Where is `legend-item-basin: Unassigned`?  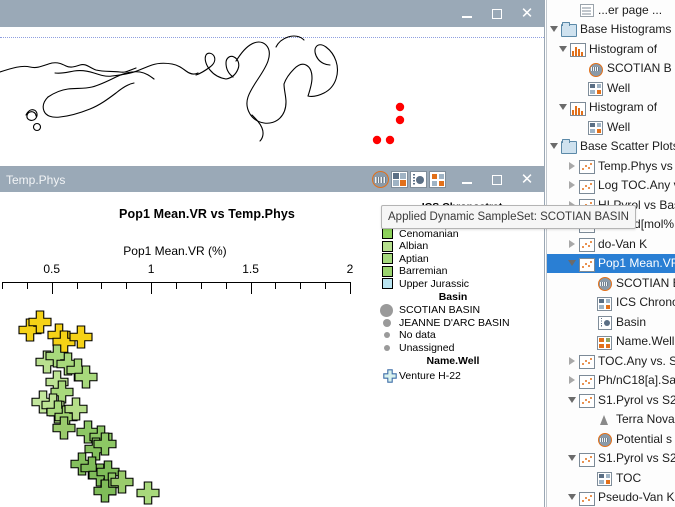
legend-item-basin: Unassigned is located at coordinates (462, 348).